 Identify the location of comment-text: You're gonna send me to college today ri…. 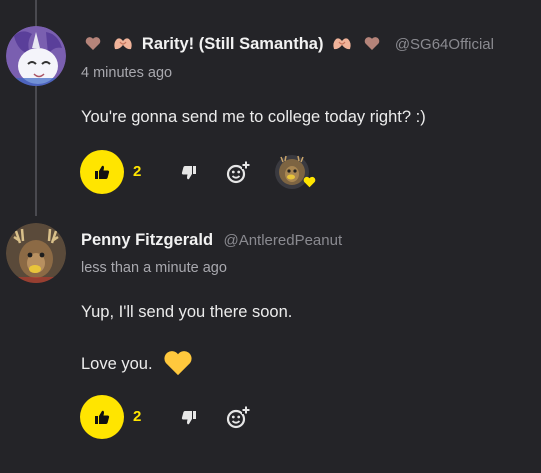
(253, 117).